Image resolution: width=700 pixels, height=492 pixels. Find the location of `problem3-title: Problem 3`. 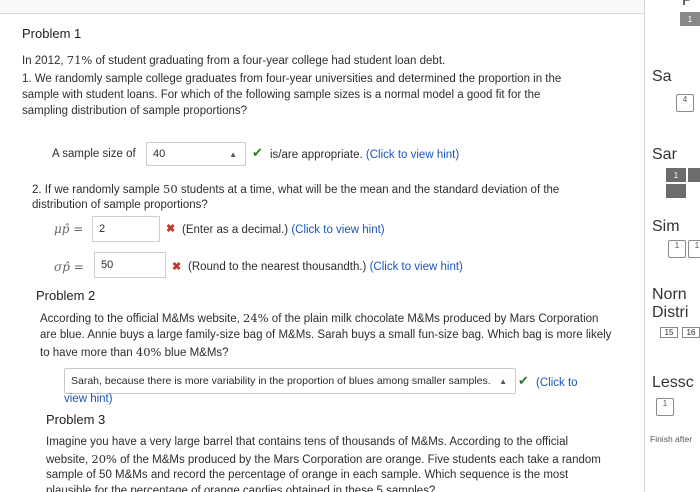

problem3-title: Problem 3 is located at coordinates (76, 419).